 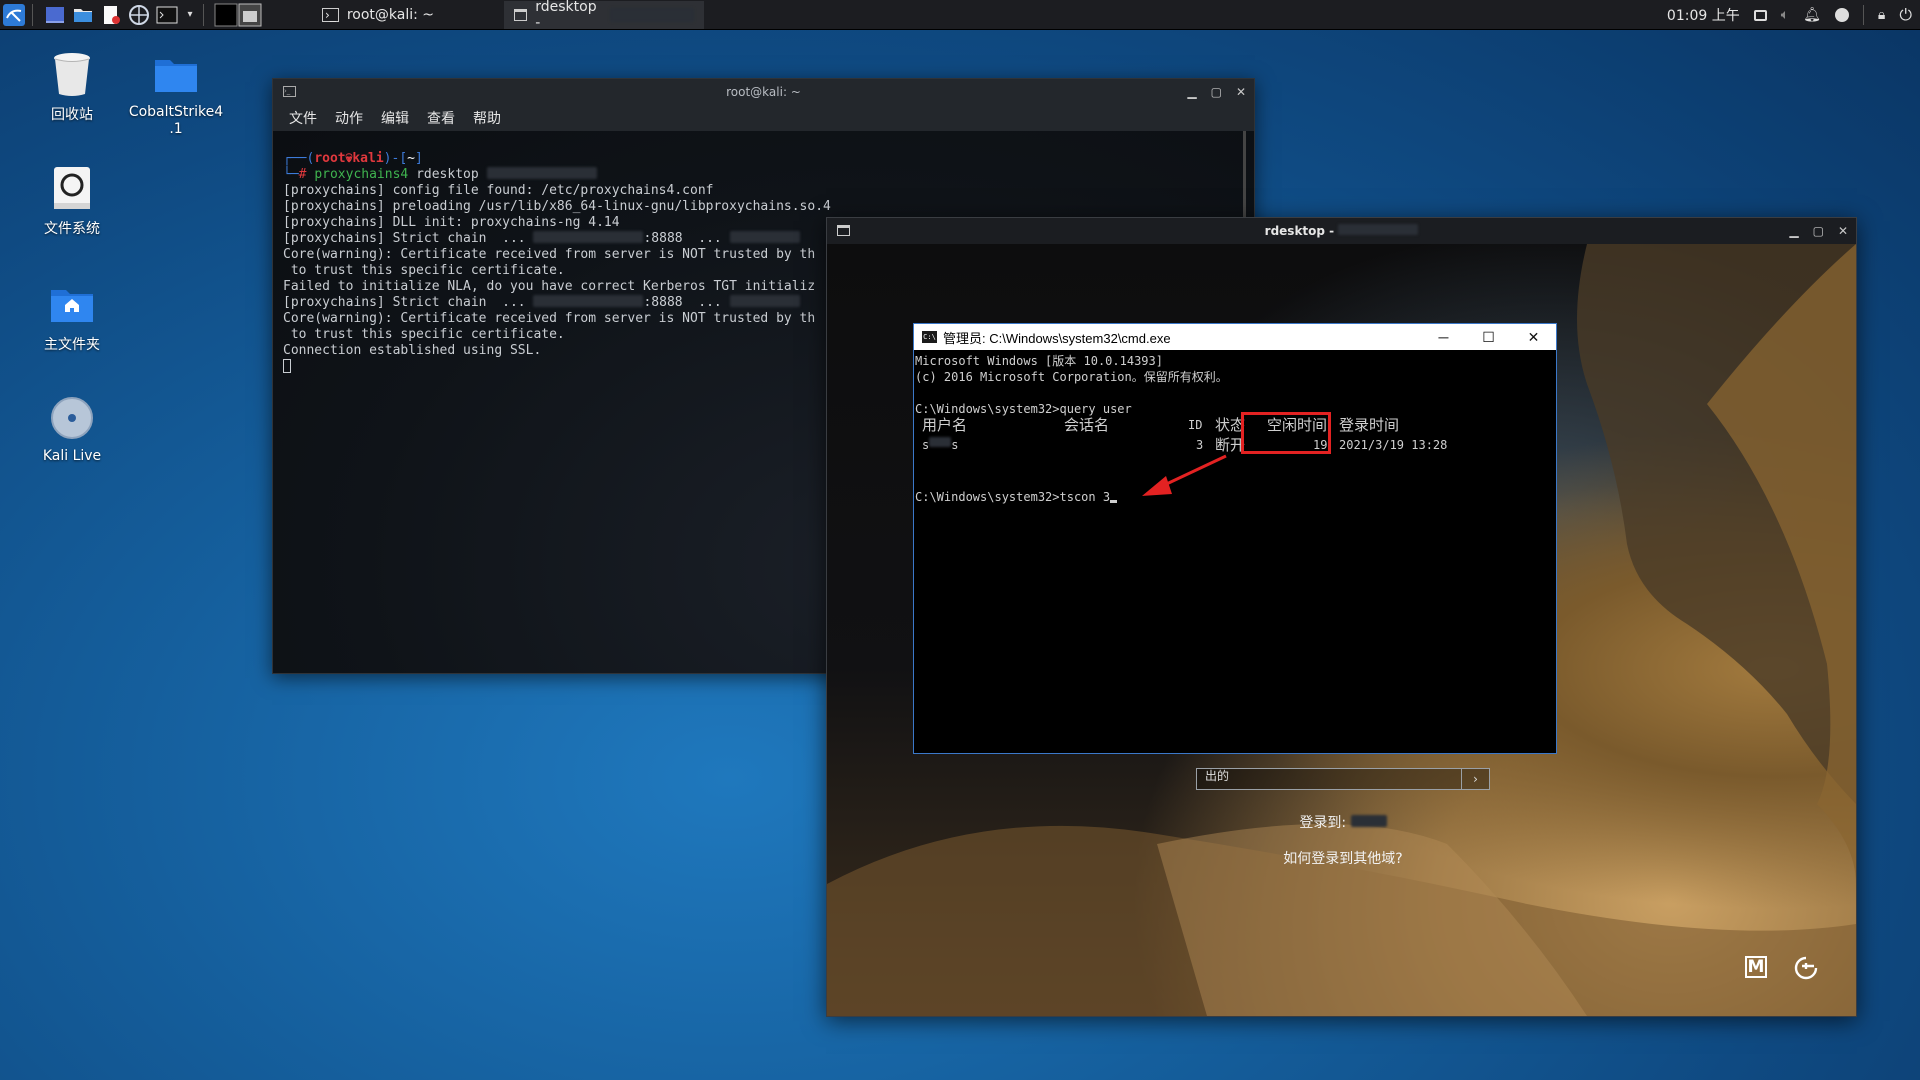 What do you see at coordinates (390, 14) in the screenshot?
I see `taskbar-task-label: root@kali: ~` at bounding box center [390, 14].